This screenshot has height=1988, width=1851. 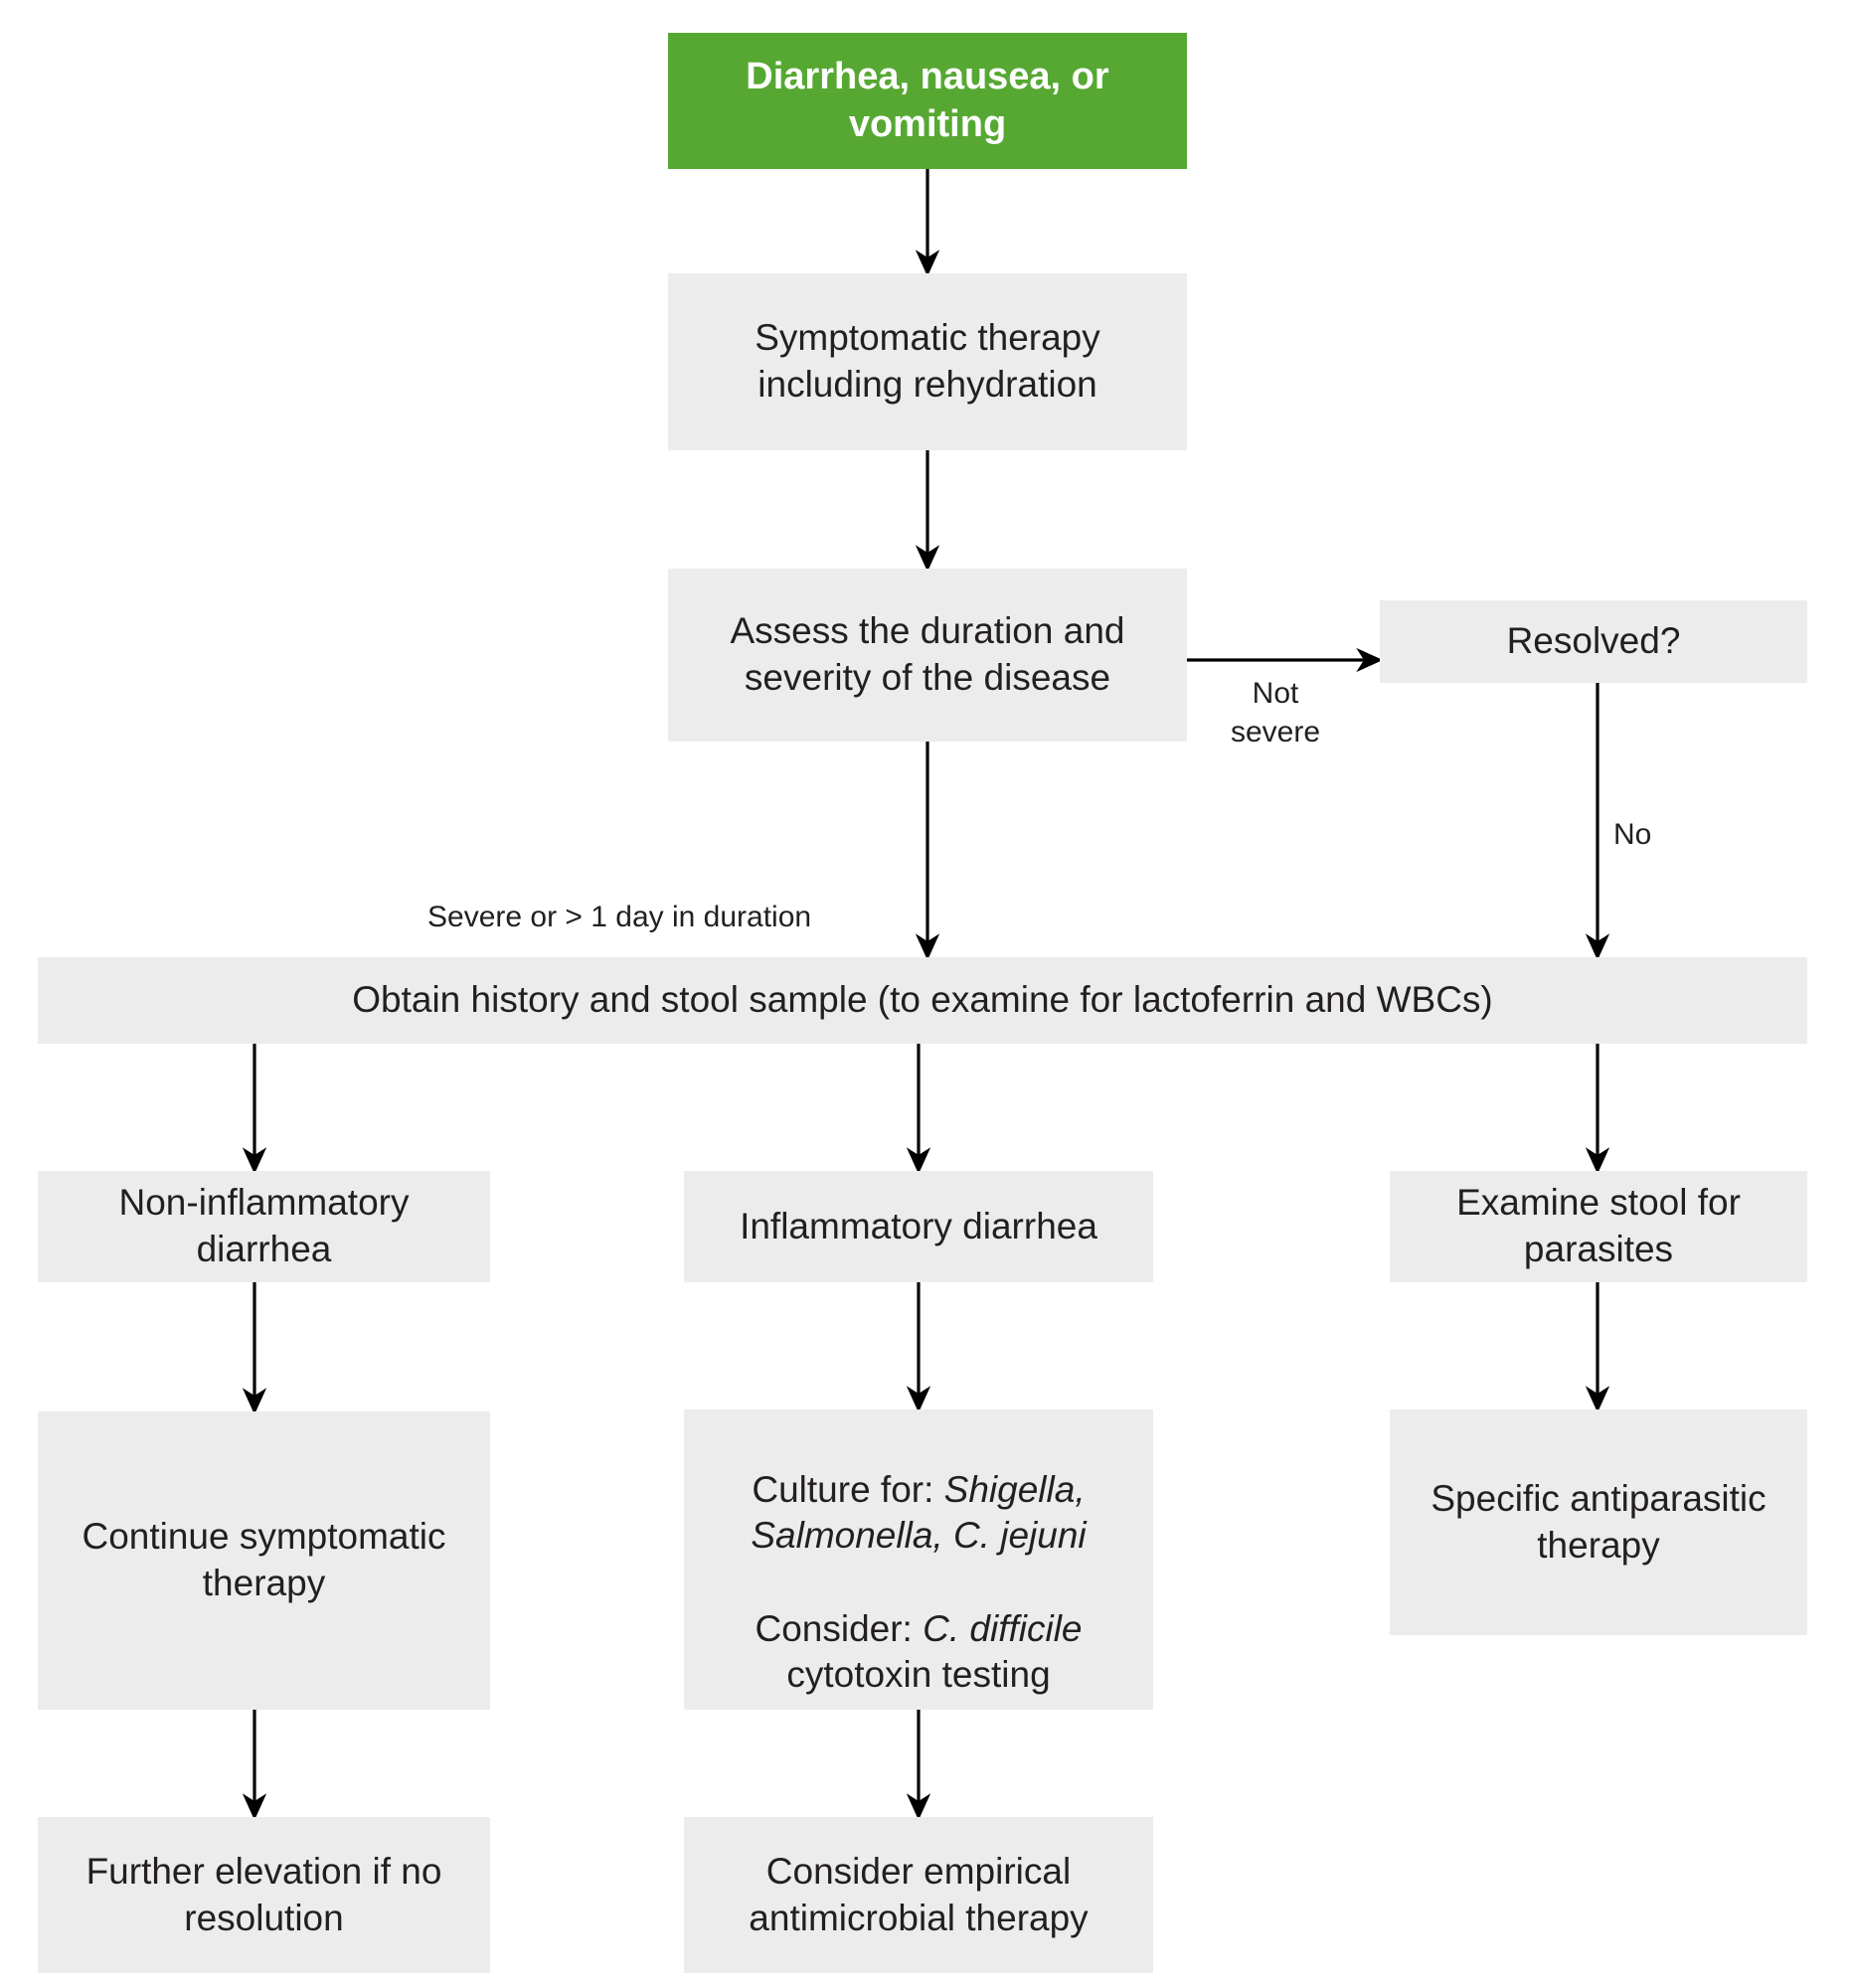 I want to click on consider-organism-italic: C. difficile, so click(x=1003, y=1628).